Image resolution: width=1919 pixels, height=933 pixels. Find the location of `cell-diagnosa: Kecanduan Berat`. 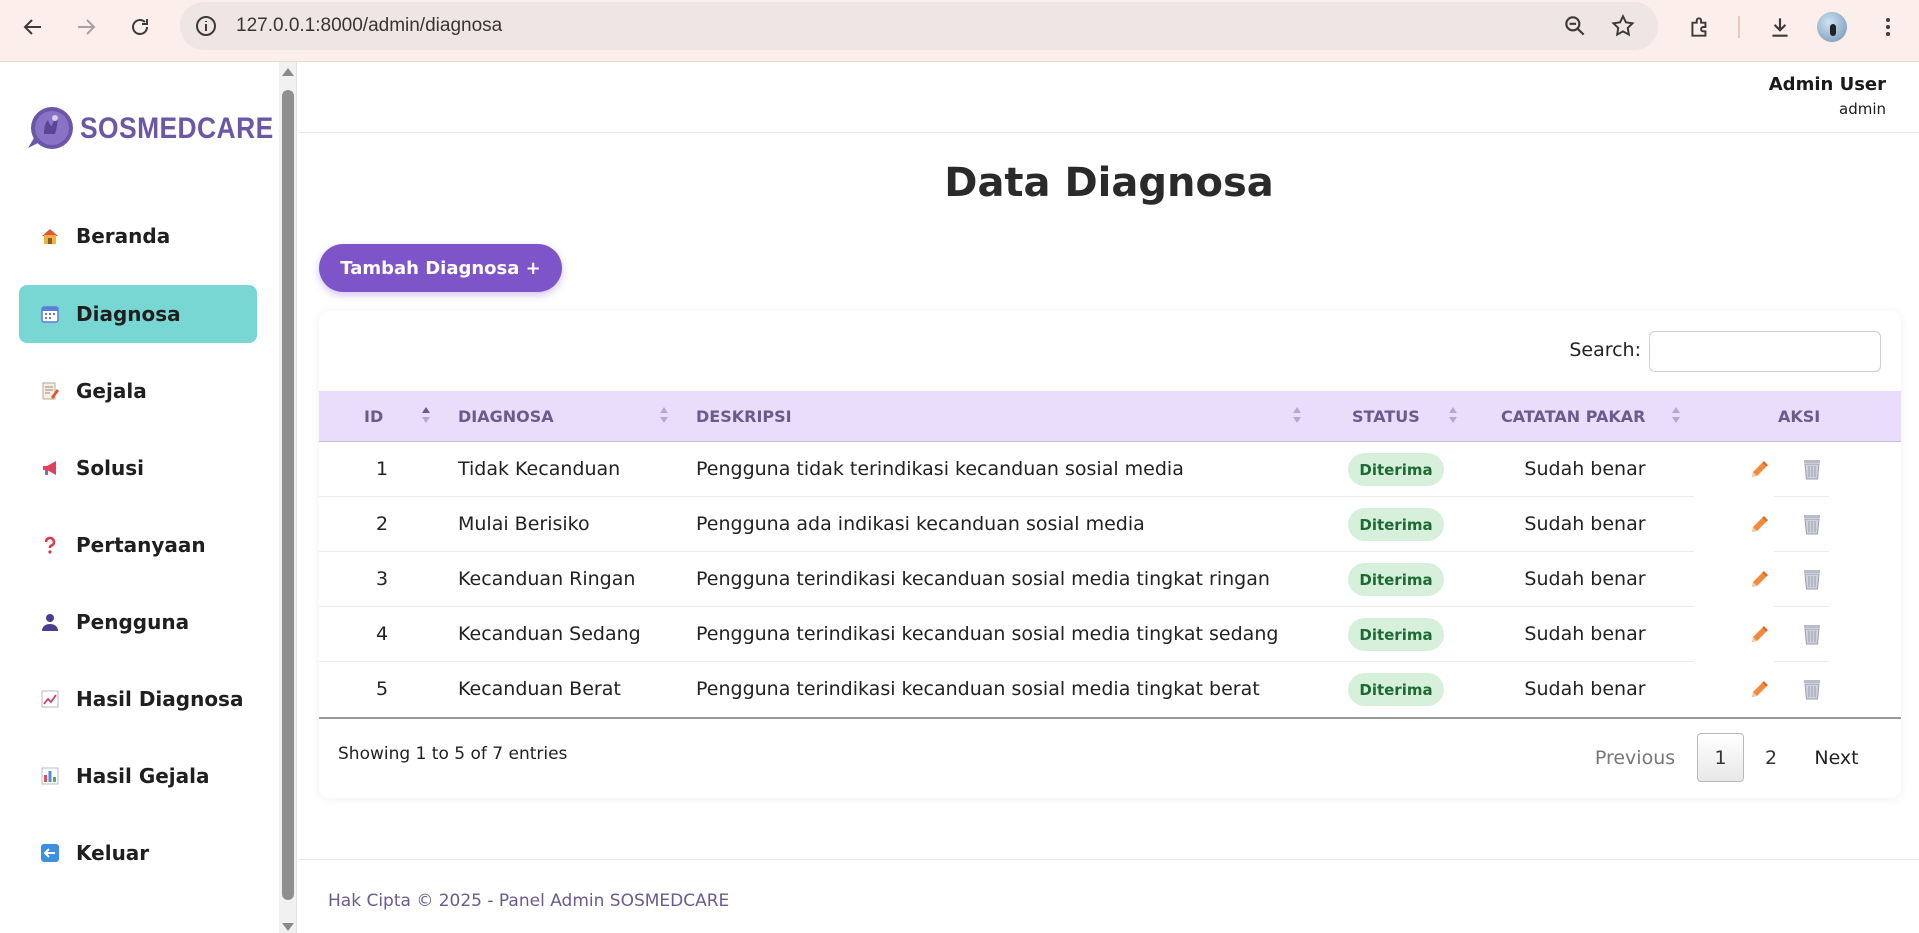

cell-diagnosa: Kecanduan Berat is located at coordinates (539, 689).